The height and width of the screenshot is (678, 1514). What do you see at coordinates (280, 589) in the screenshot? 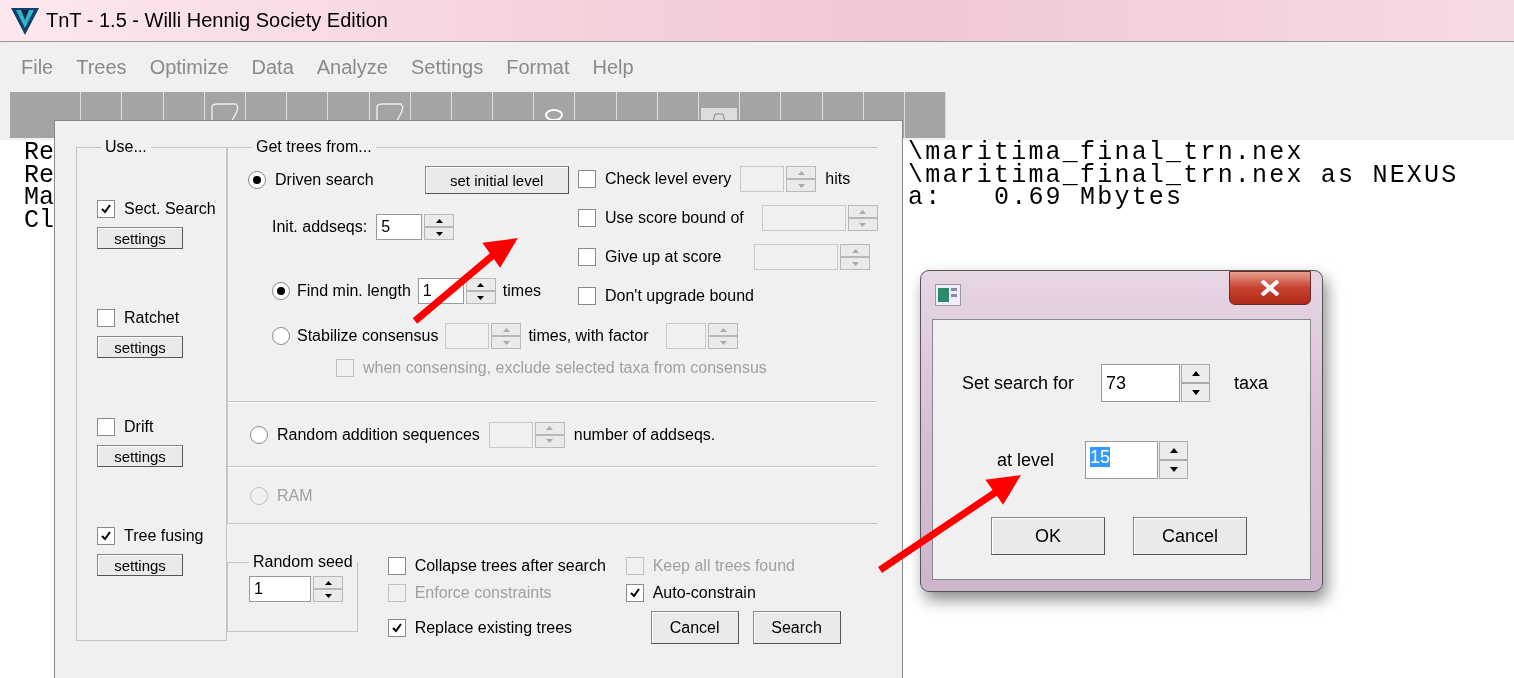
I see `number-field: 1` at bounding box center [280, 589].